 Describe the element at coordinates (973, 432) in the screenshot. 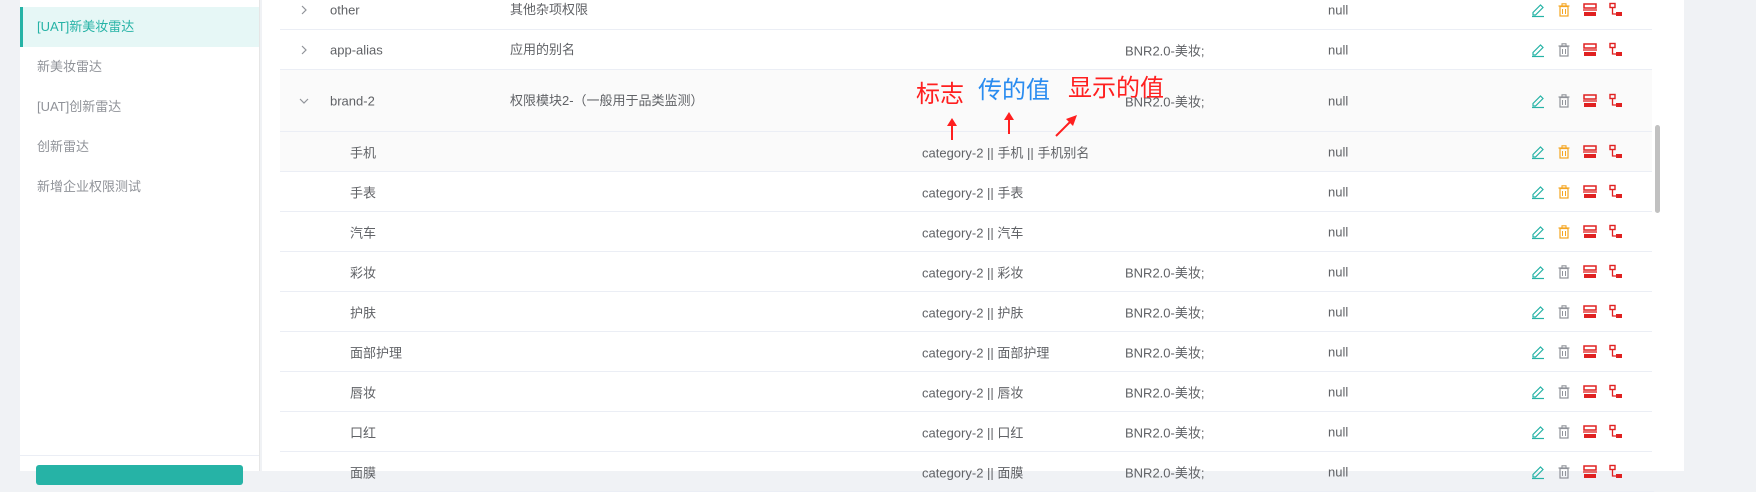

I see `row-value: category-2 || 口红` at that location.